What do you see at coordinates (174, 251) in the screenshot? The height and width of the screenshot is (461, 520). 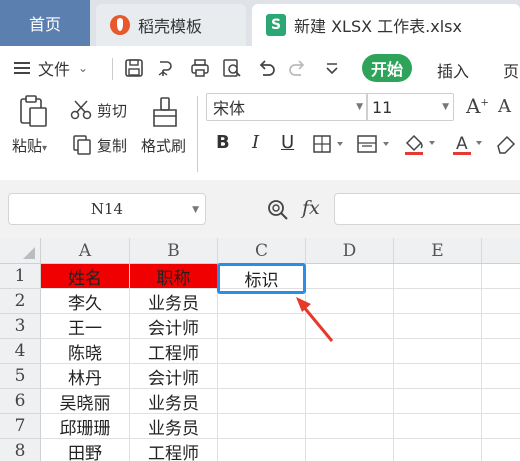 I see `column-header-b: B` at bounding box center [174, 251].